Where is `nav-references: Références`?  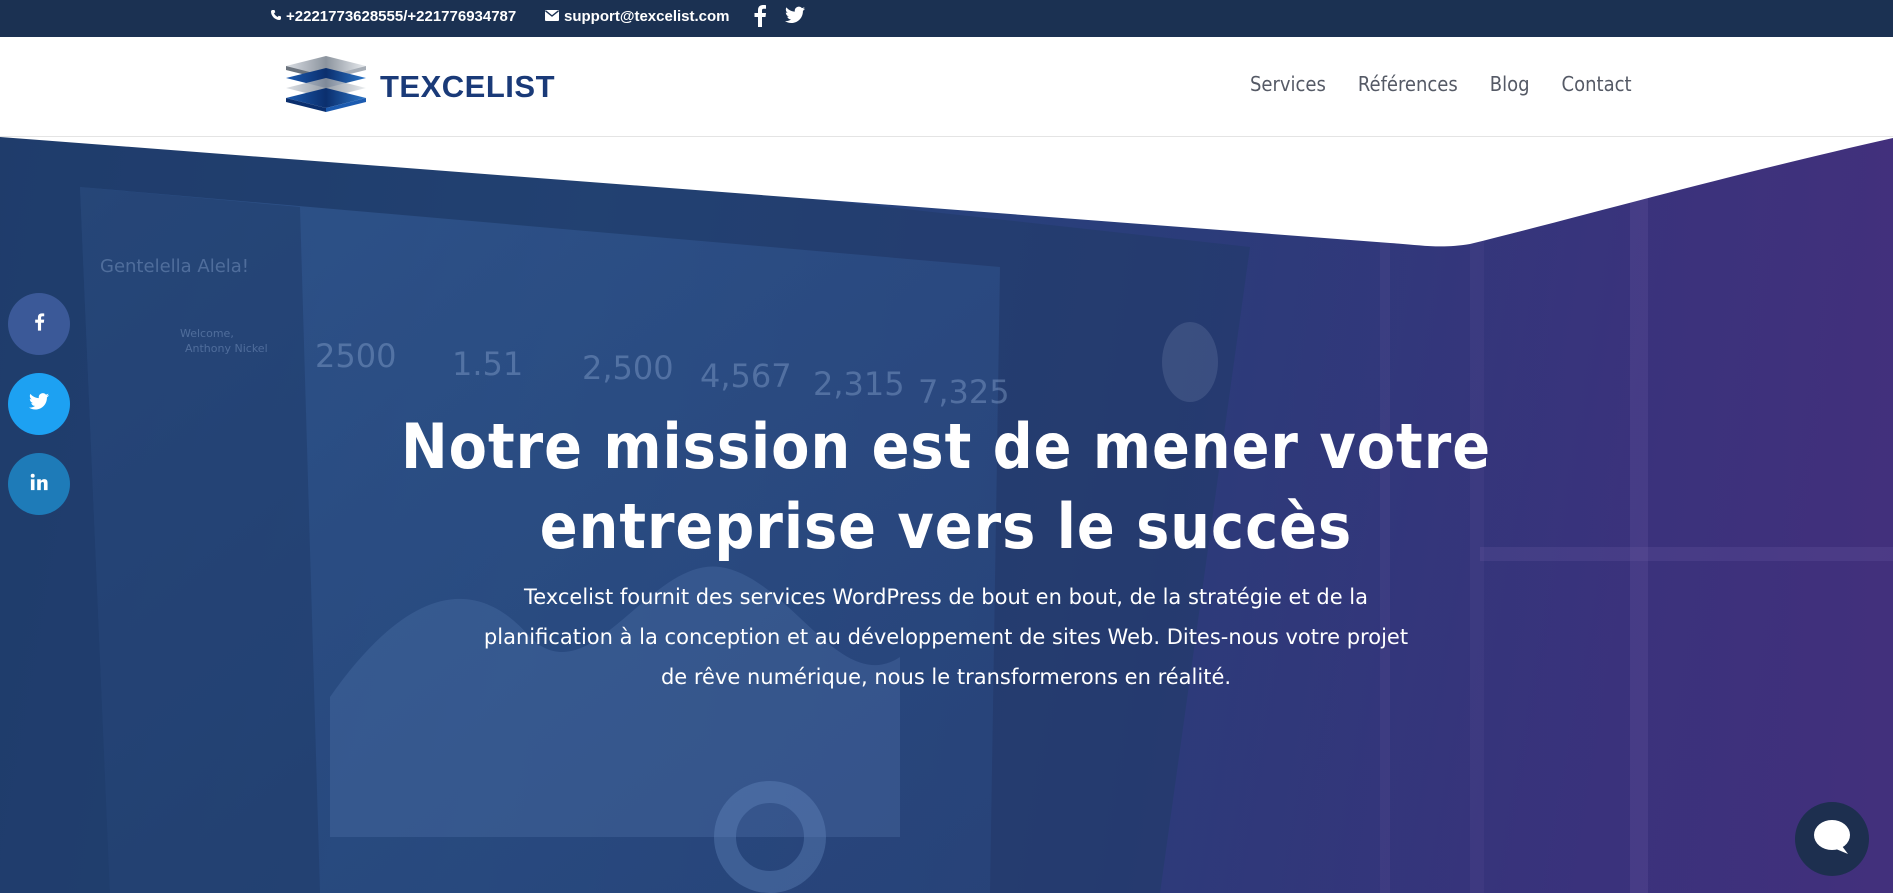 nav-references: Références is located at coordinates (1408, 84).